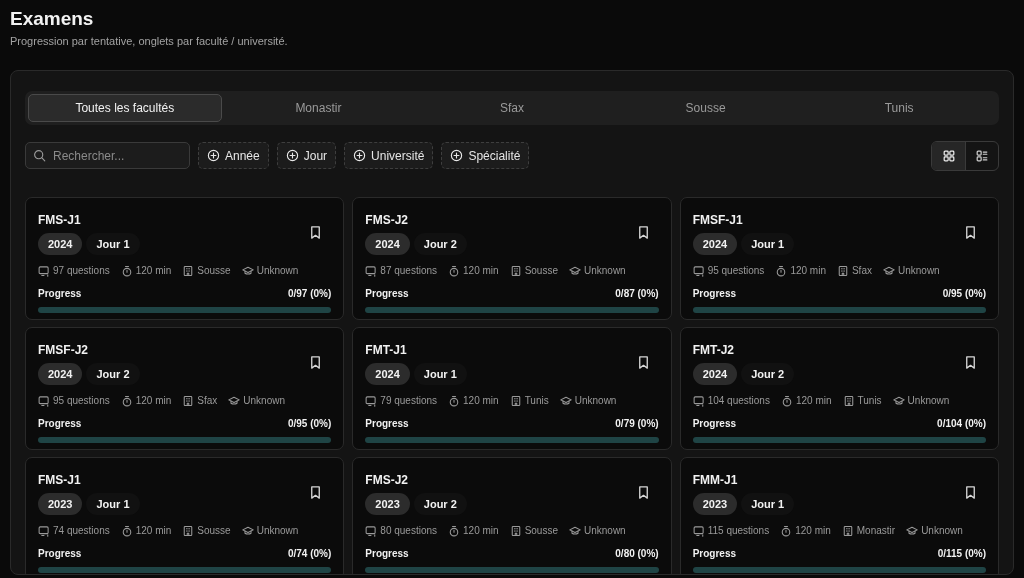 The image size is (1024, 578). What do you see at coordinates (386, 350) in the screenshot?
I see `exam-title: FMT-J1` at bounding box center [386, 350].